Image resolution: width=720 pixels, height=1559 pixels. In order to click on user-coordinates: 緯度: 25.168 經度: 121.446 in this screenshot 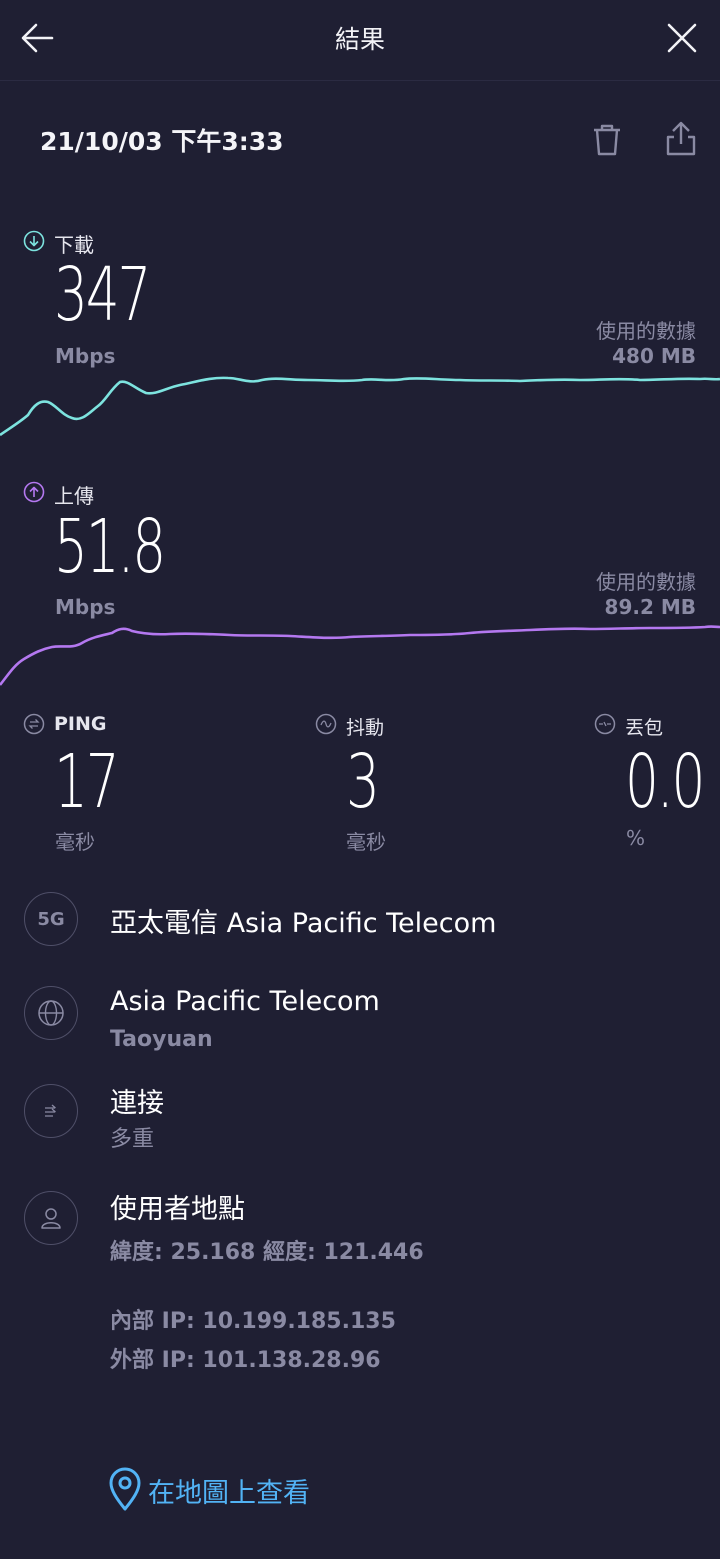, I will do `click(267, 1252)`.